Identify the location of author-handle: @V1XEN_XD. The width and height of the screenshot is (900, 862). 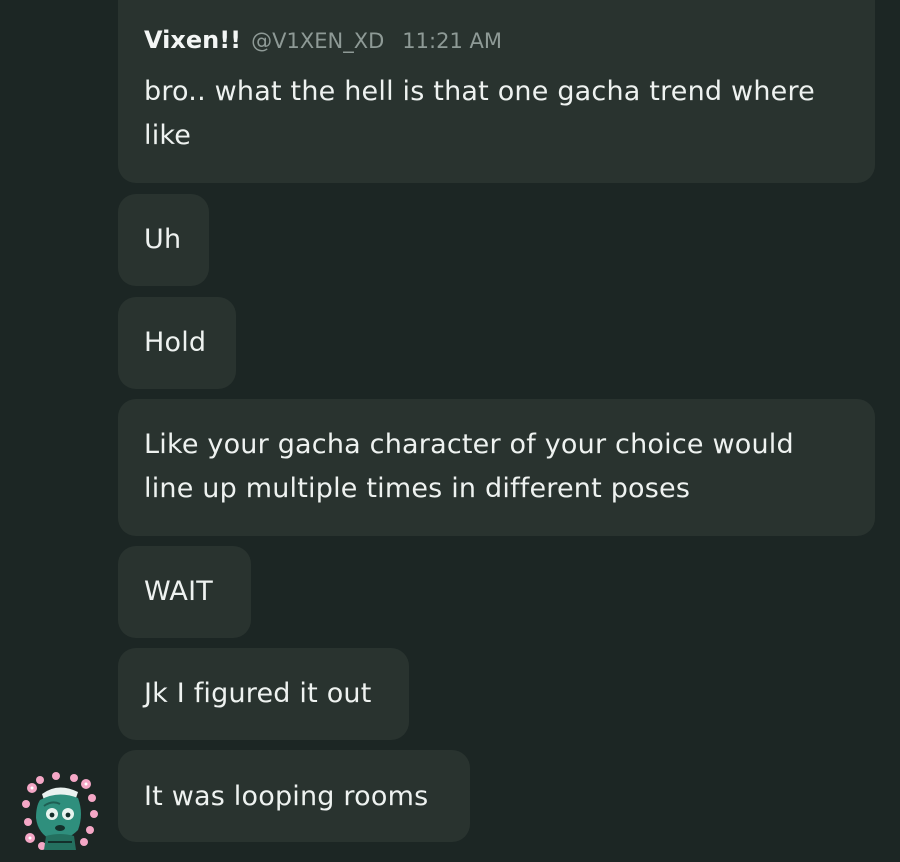
(317, 41).